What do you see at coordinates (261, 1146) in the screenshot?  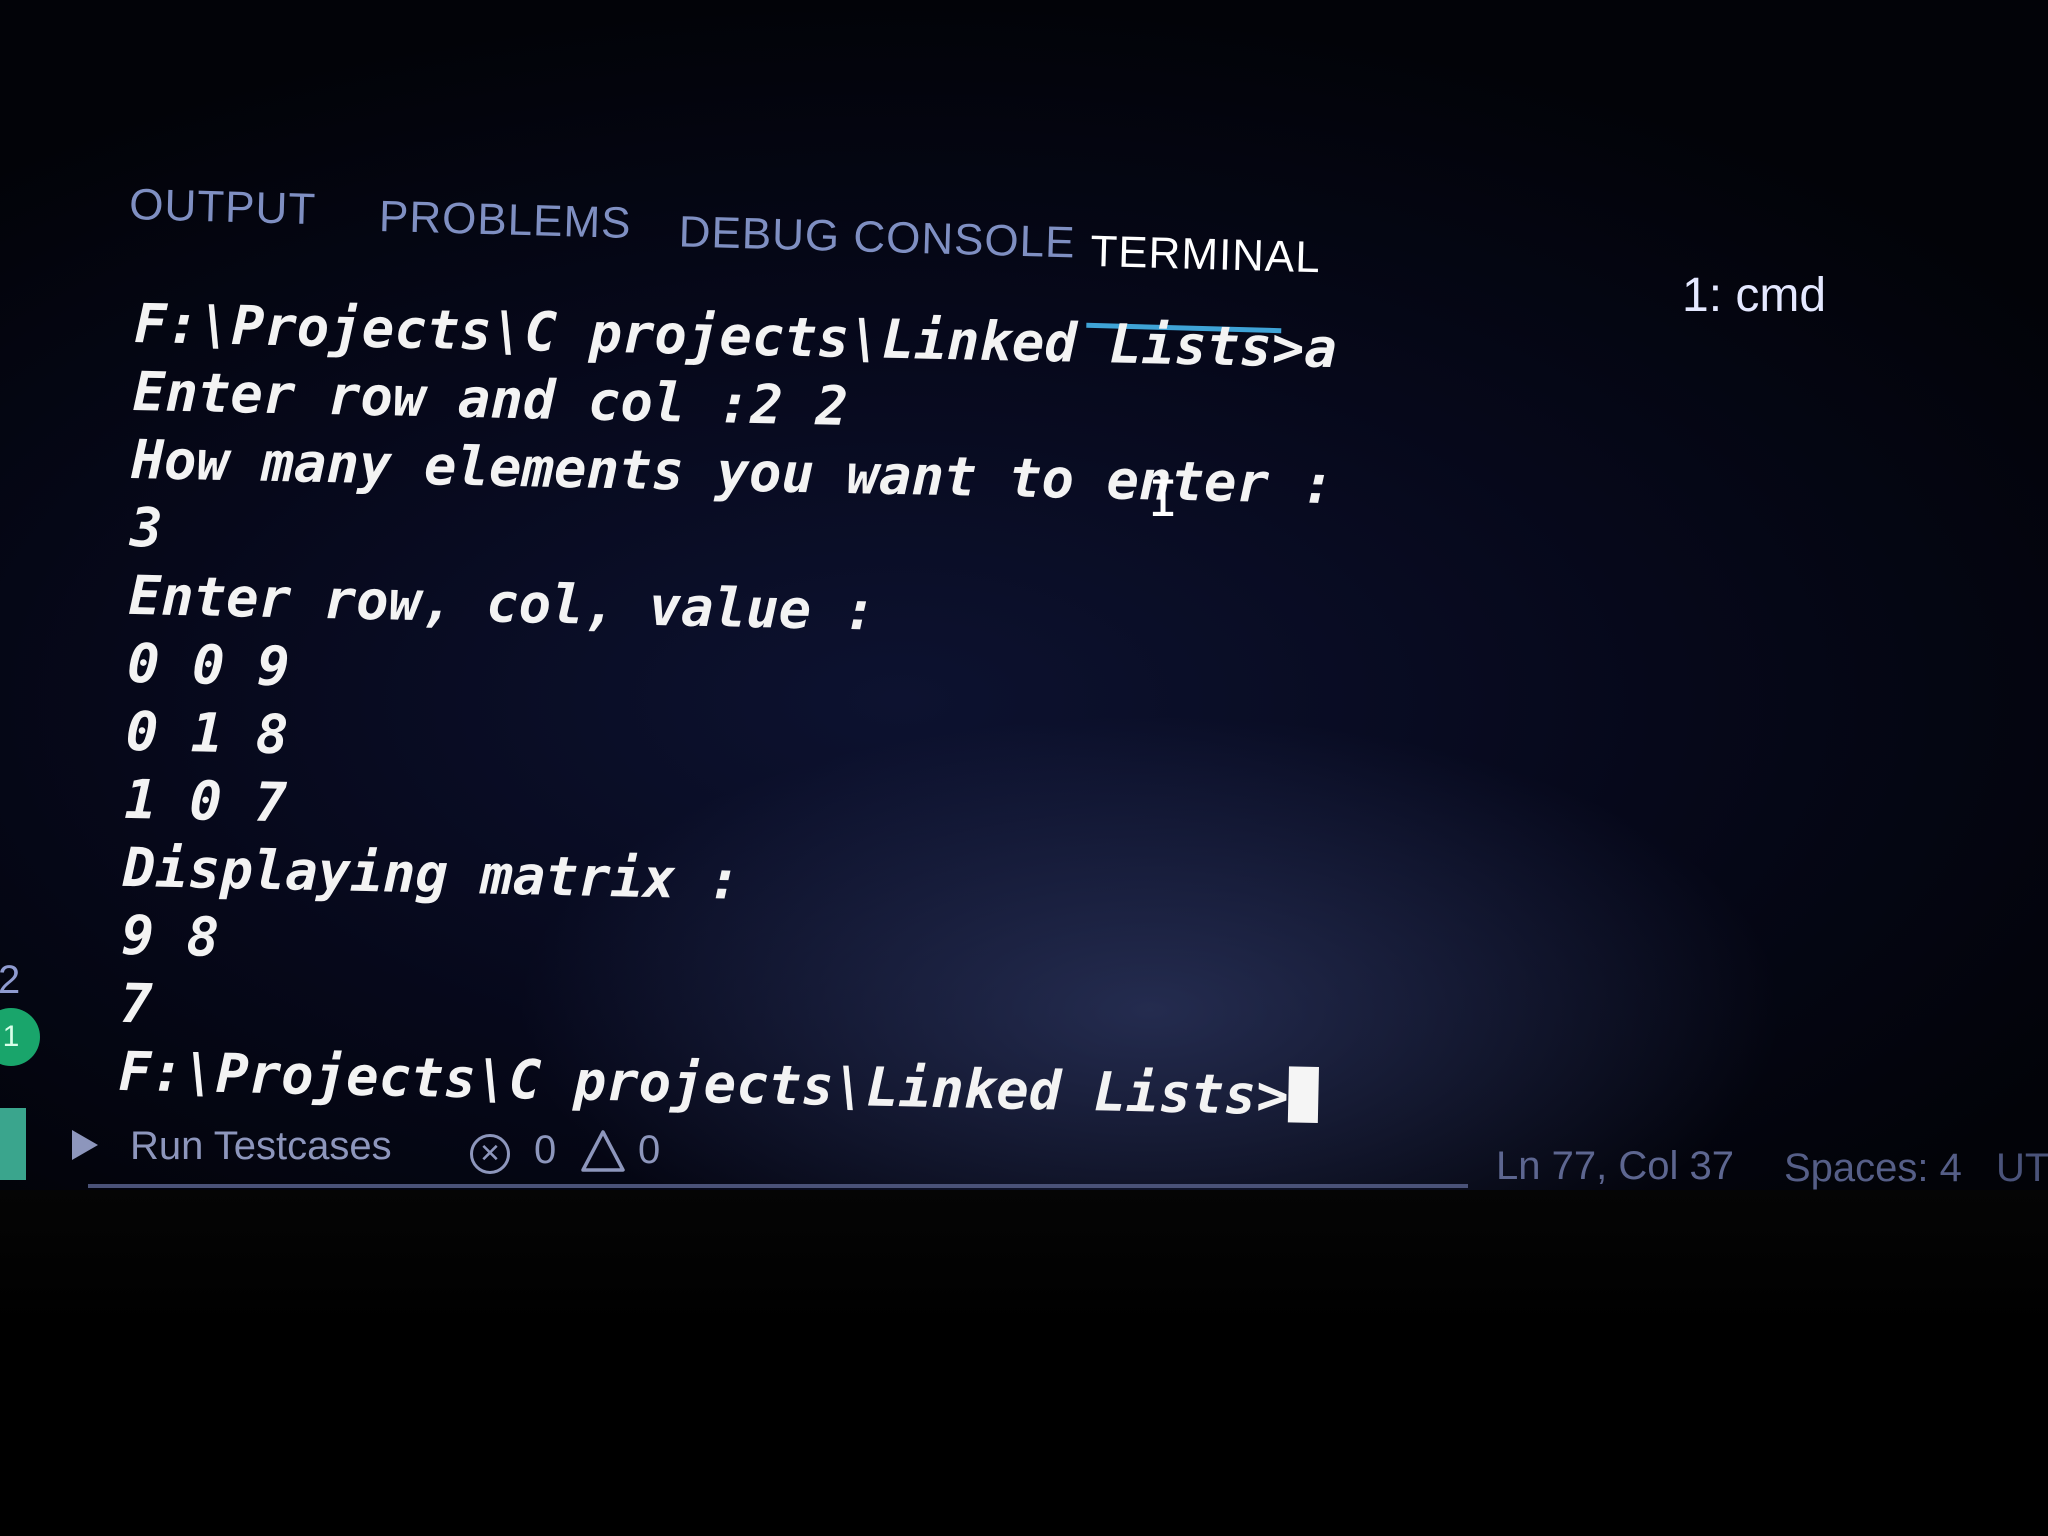 I see `run-testcases-button: Run Testcases` at bounding box center [261, 1146].